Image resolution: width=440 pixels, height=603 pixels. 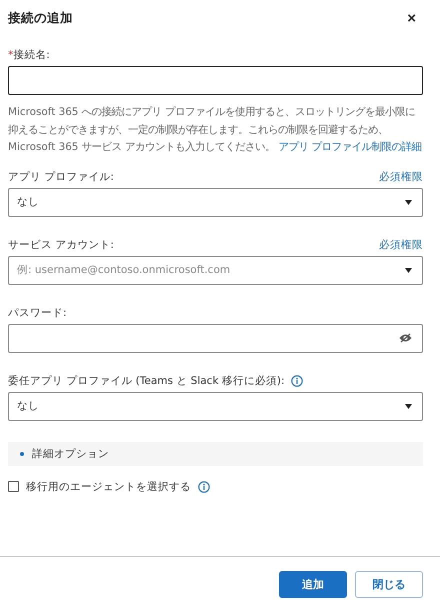 I want to click on checkbox-label: 移行用のエージェントを選択する, so click(x=108, y=487).